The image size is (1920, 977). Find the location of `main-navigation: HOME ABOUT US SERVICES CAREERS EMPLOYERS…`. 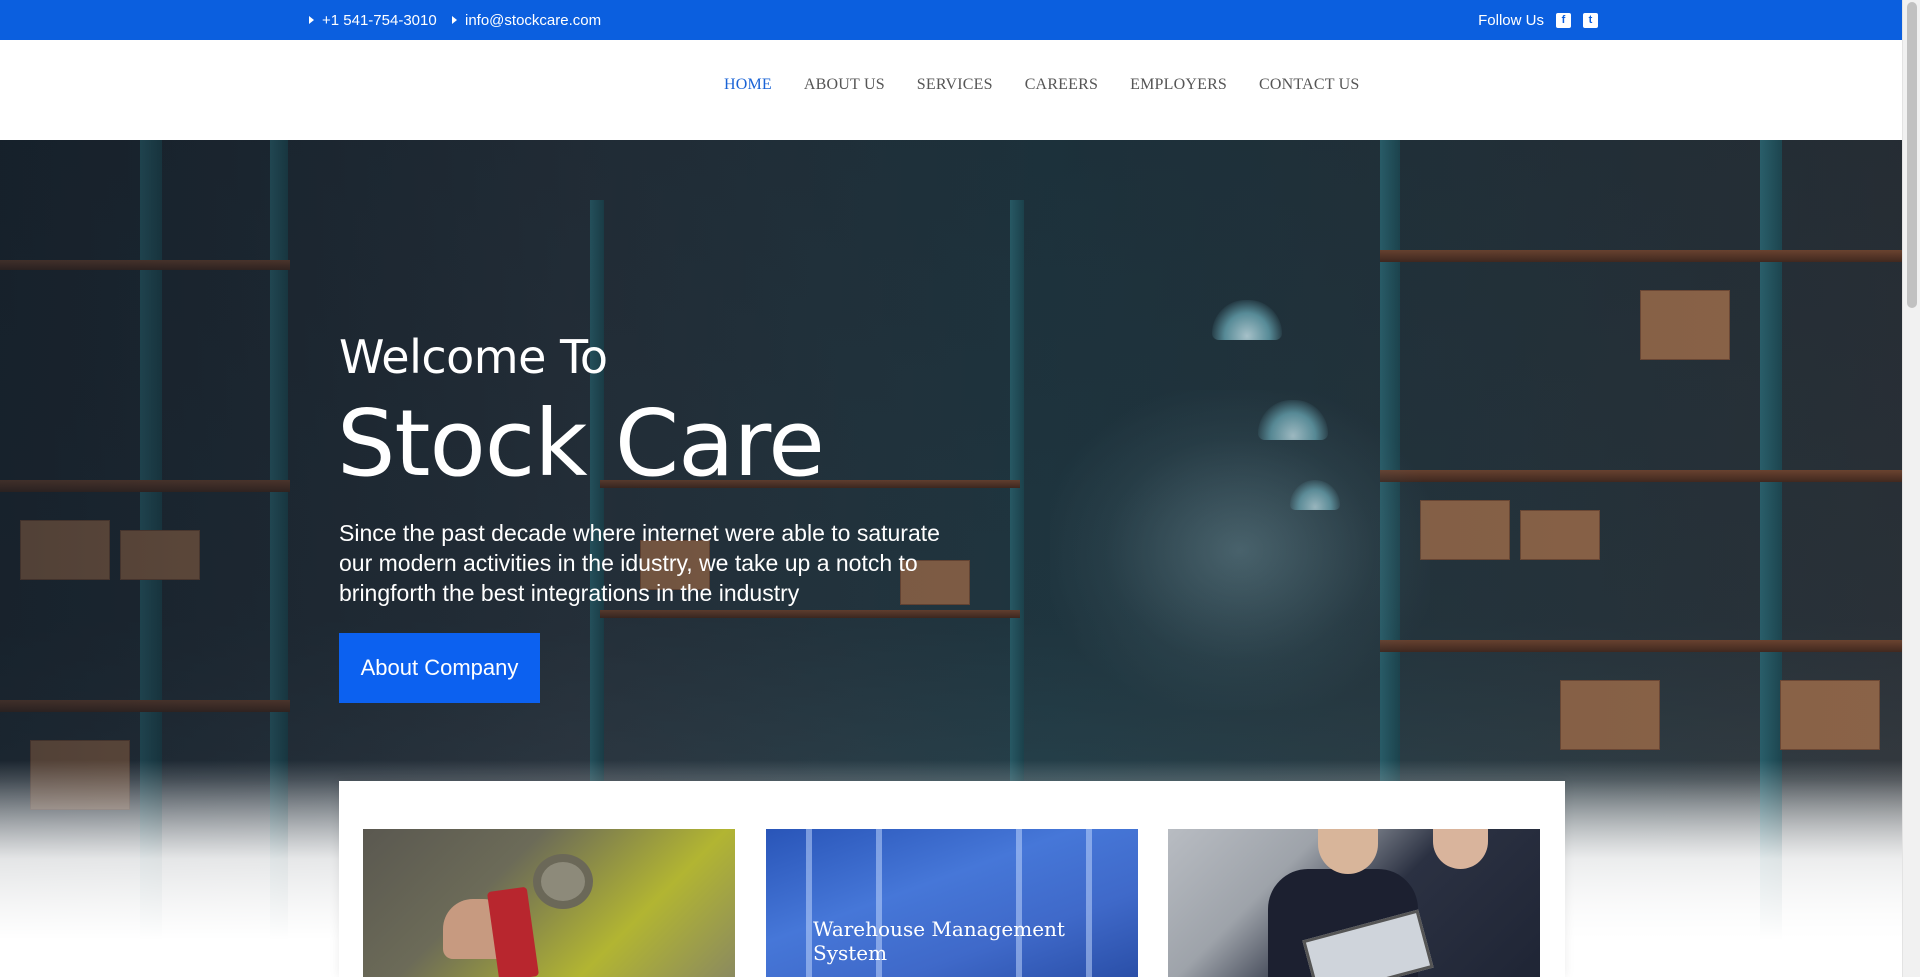

main-navigation: HOME ABOUT US SERVICES CAREERS EMPLOYERS… is located at coordinates (951, 90).